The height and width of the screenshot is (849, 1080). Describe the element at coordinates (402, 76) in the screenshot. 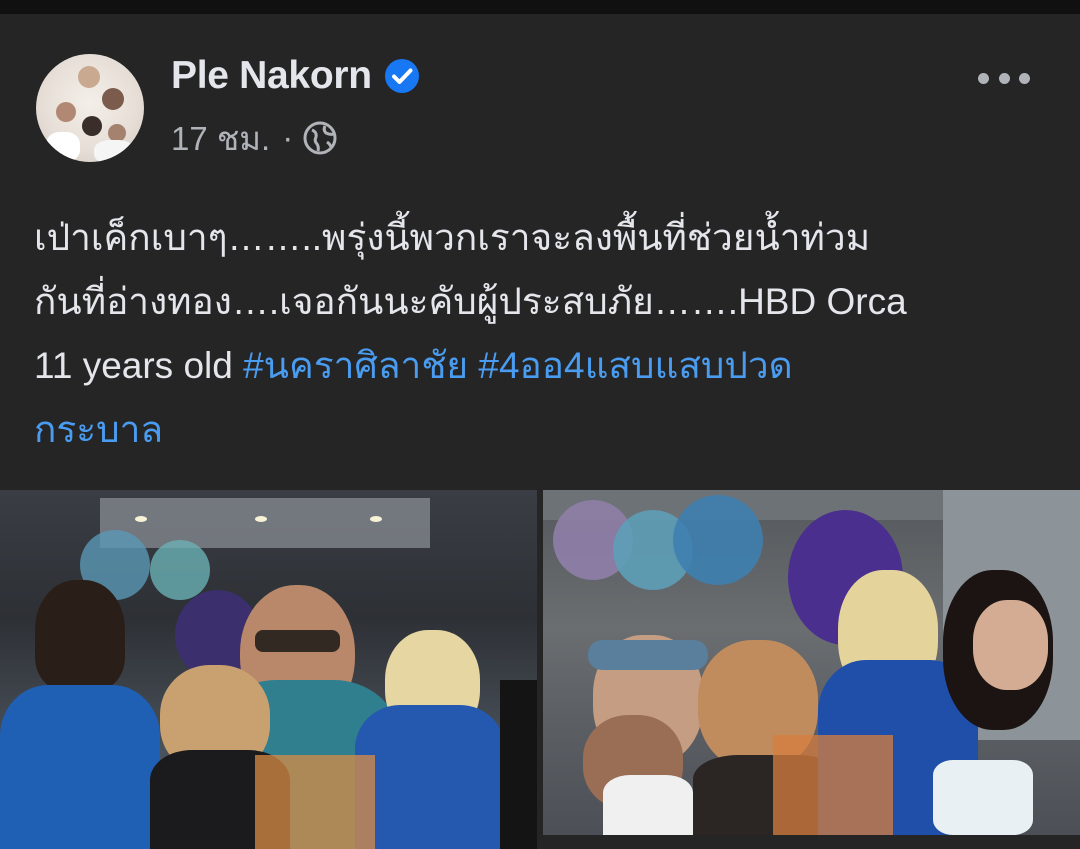

I see `verified-badge-icon` at that location.